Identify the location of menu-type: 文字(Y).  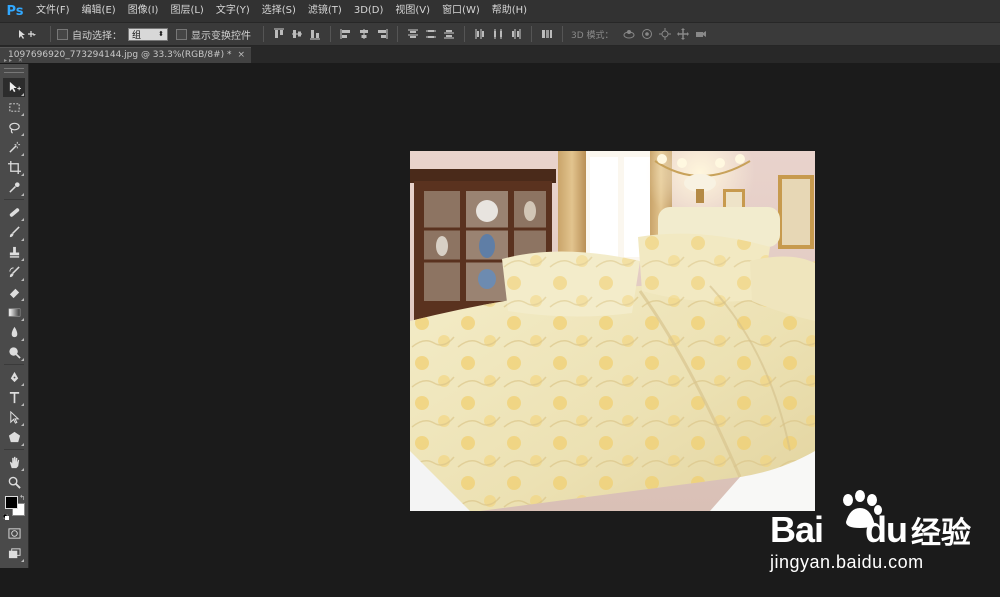
(233, 11).